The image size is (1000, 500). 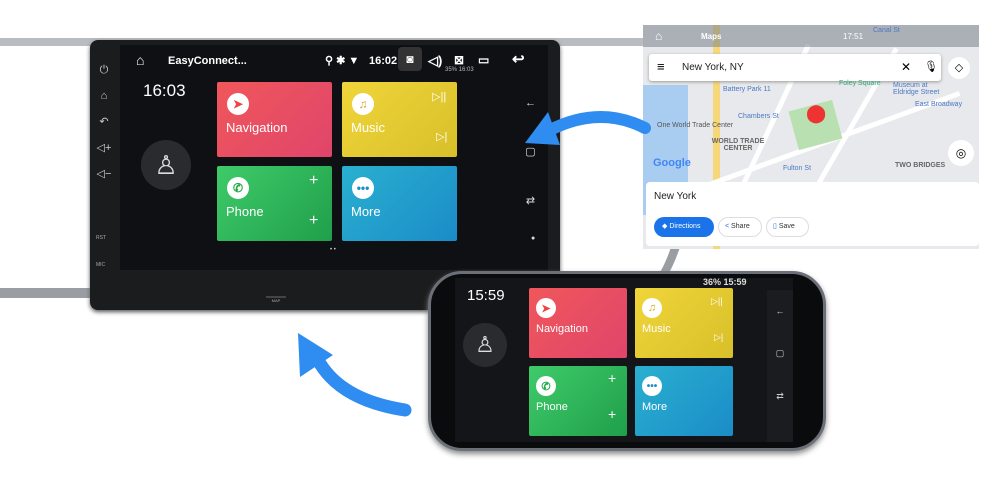 What do you see at coordinates (597, 123) in the screenshot?
I see `curved-arrow-map-to-head-unit` at bounding box center [597, 123].